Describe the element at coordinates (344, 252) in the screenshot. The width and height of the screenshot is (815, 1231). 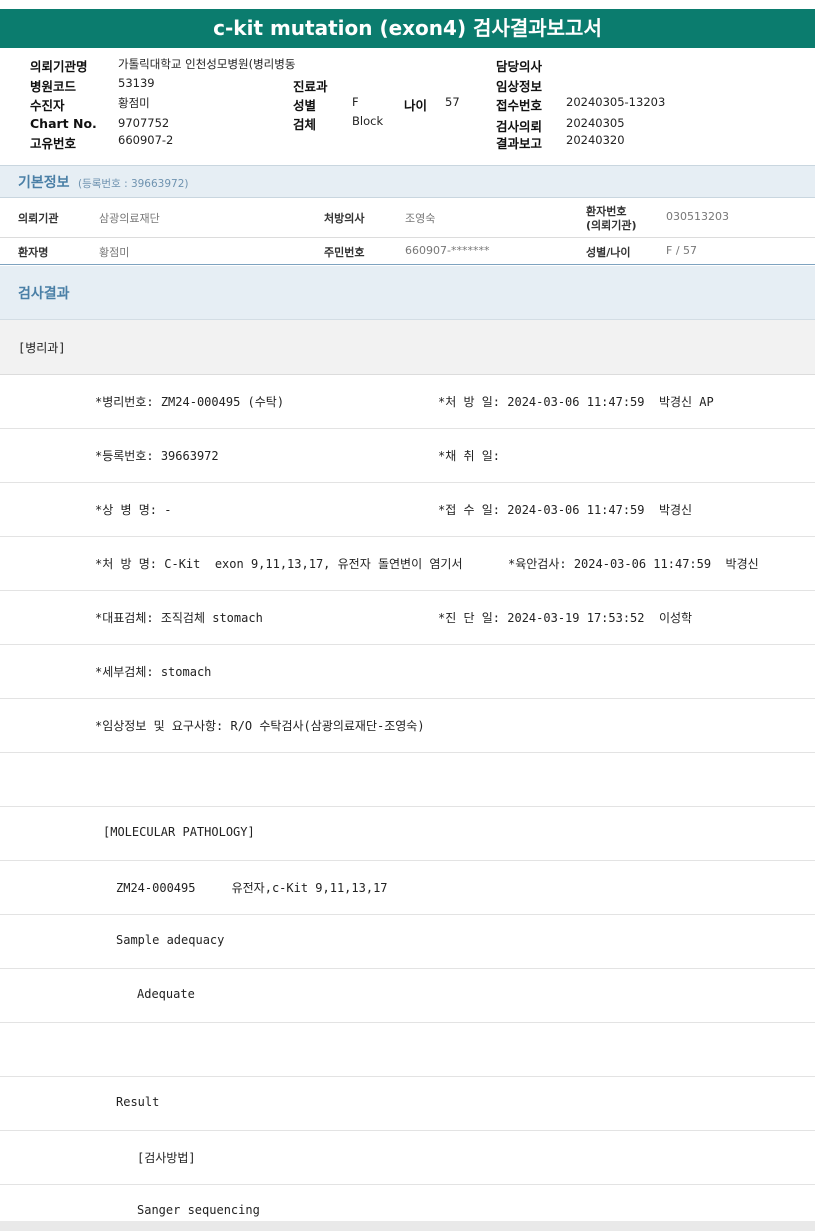
I see `resident-number-label: 주민번호` at that location.